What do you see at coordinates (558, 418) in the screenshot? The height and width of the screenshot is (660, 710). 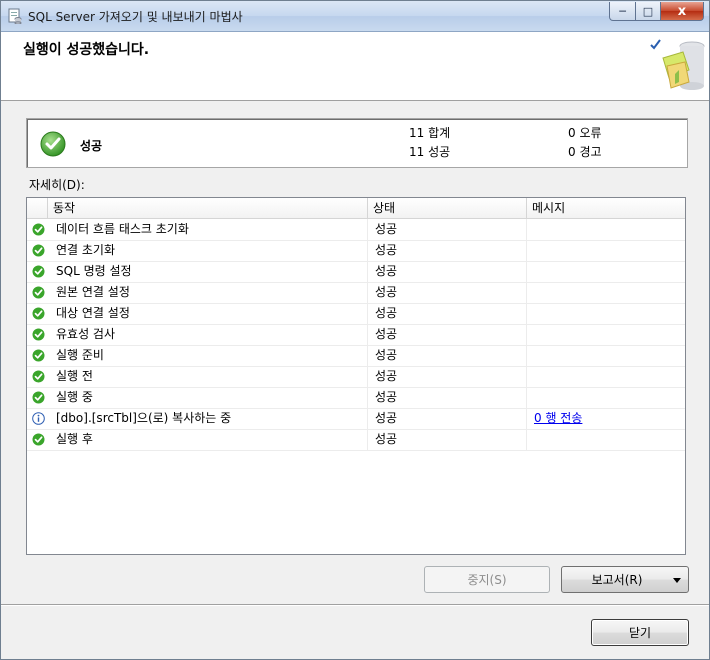 I see `row-message-link: 0 행 전송` at bounding box center [558, 418].